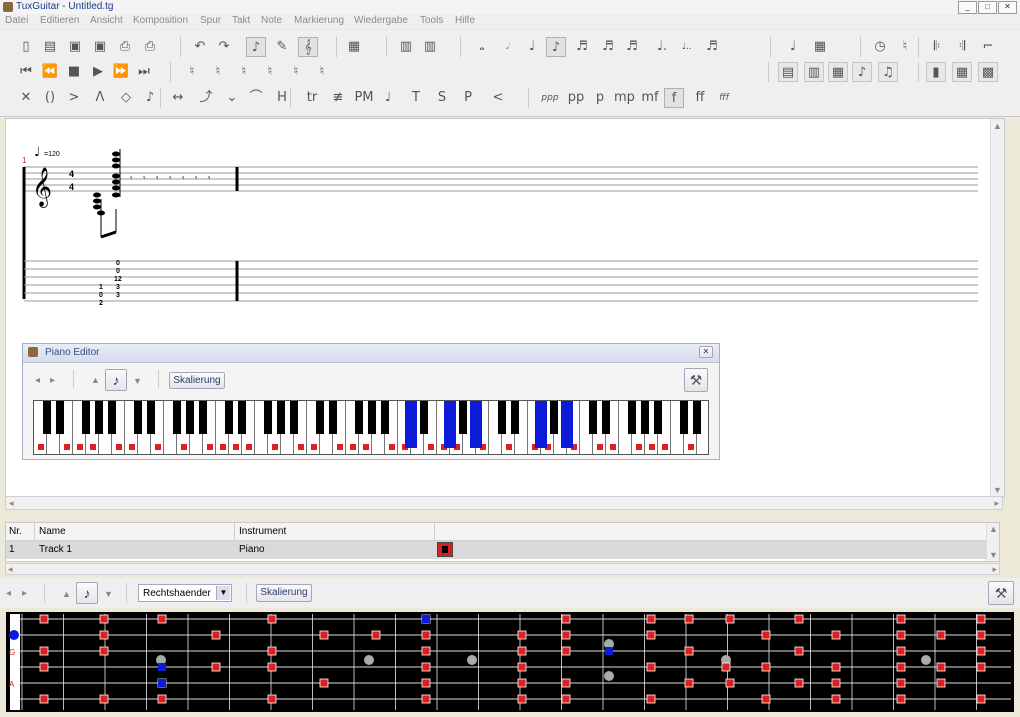  Describe the element at coordinates (987, 7) in the screenshot. I see `maximize-button: □` at that location.